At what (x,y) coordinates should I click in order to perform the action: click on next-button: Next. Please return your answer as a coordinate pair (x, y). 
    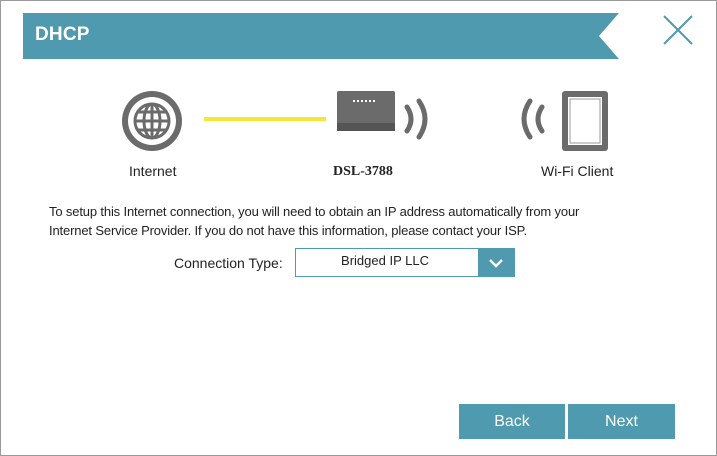
    Looking at the image, I should click on (621, 421).